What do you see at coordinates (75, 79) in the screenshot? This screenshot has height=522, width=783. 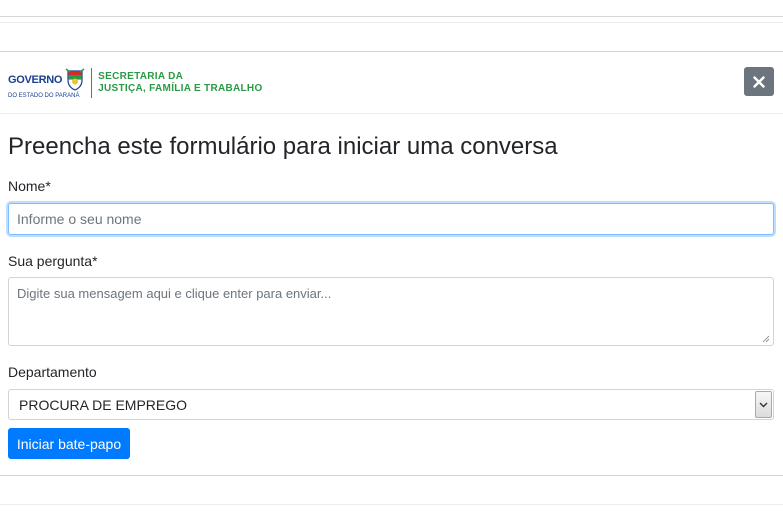 I see `parana-crest-icon` at bounding box center [75, 79].